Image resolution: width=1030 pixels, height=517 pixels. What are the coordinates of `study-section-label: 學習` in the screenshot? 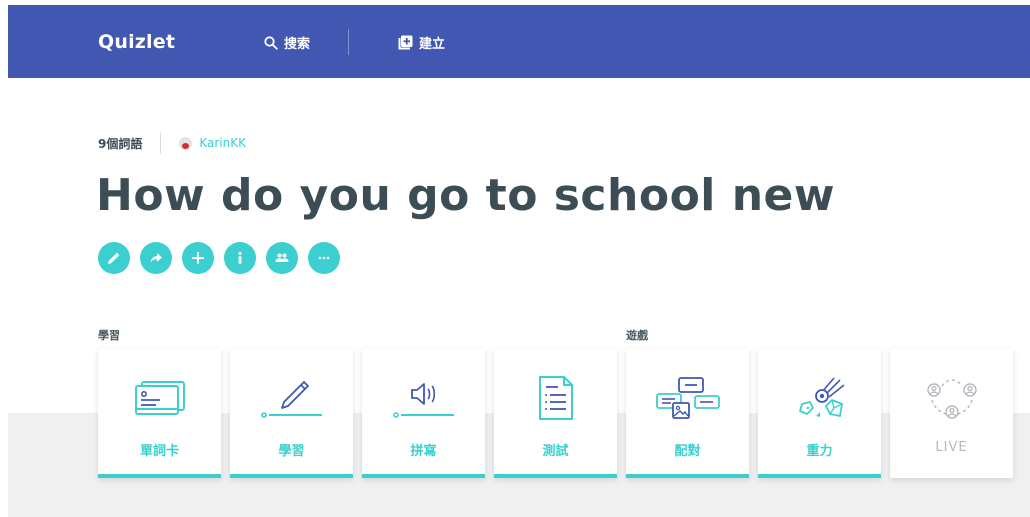 It's located at (109, 335).